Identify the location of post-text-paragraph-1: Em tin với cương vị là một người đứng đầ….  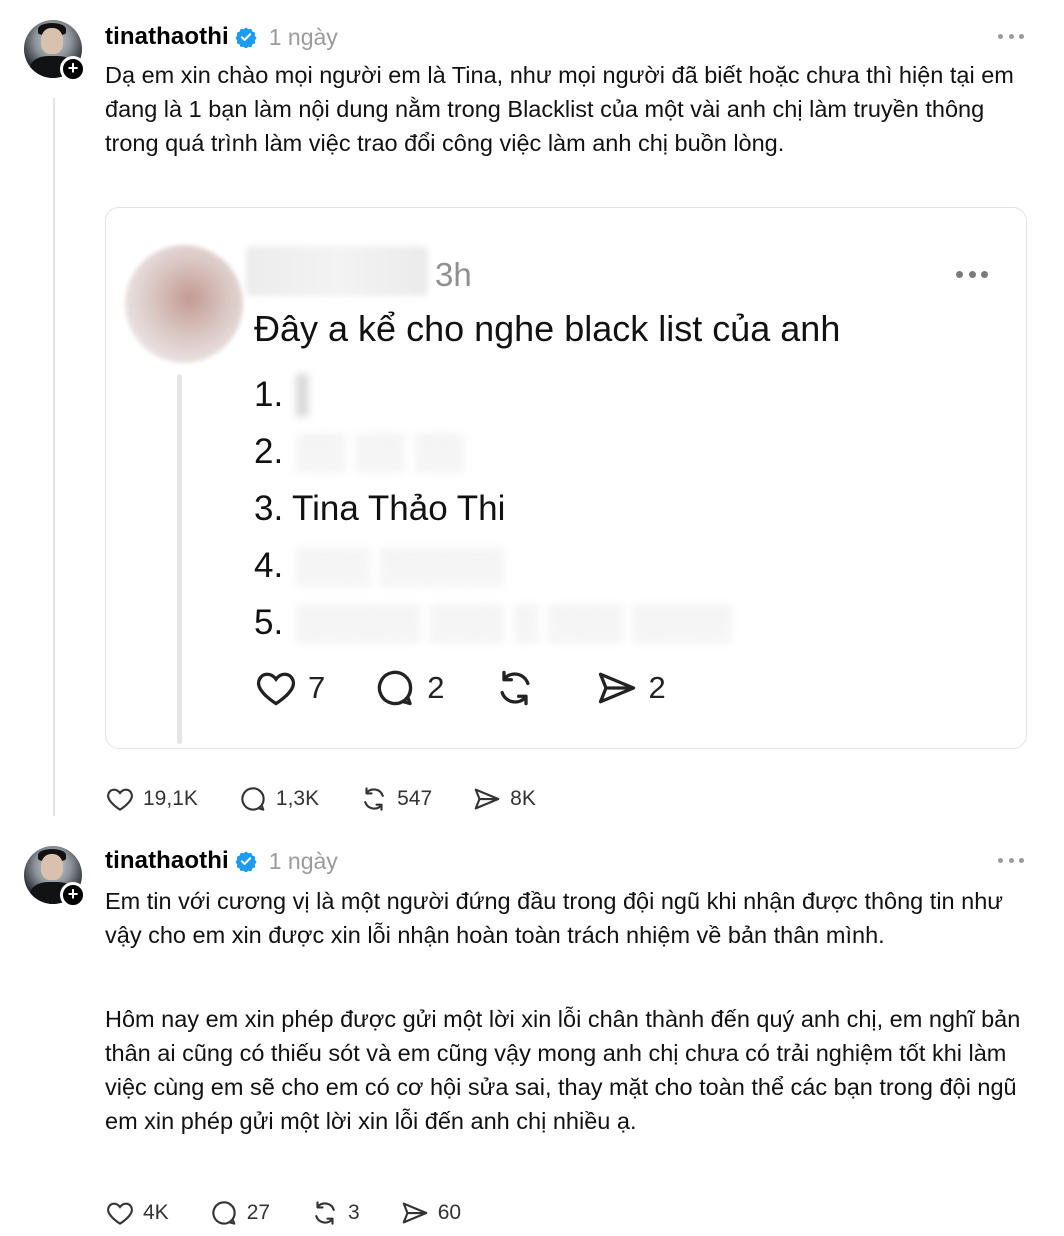
(554, 918).